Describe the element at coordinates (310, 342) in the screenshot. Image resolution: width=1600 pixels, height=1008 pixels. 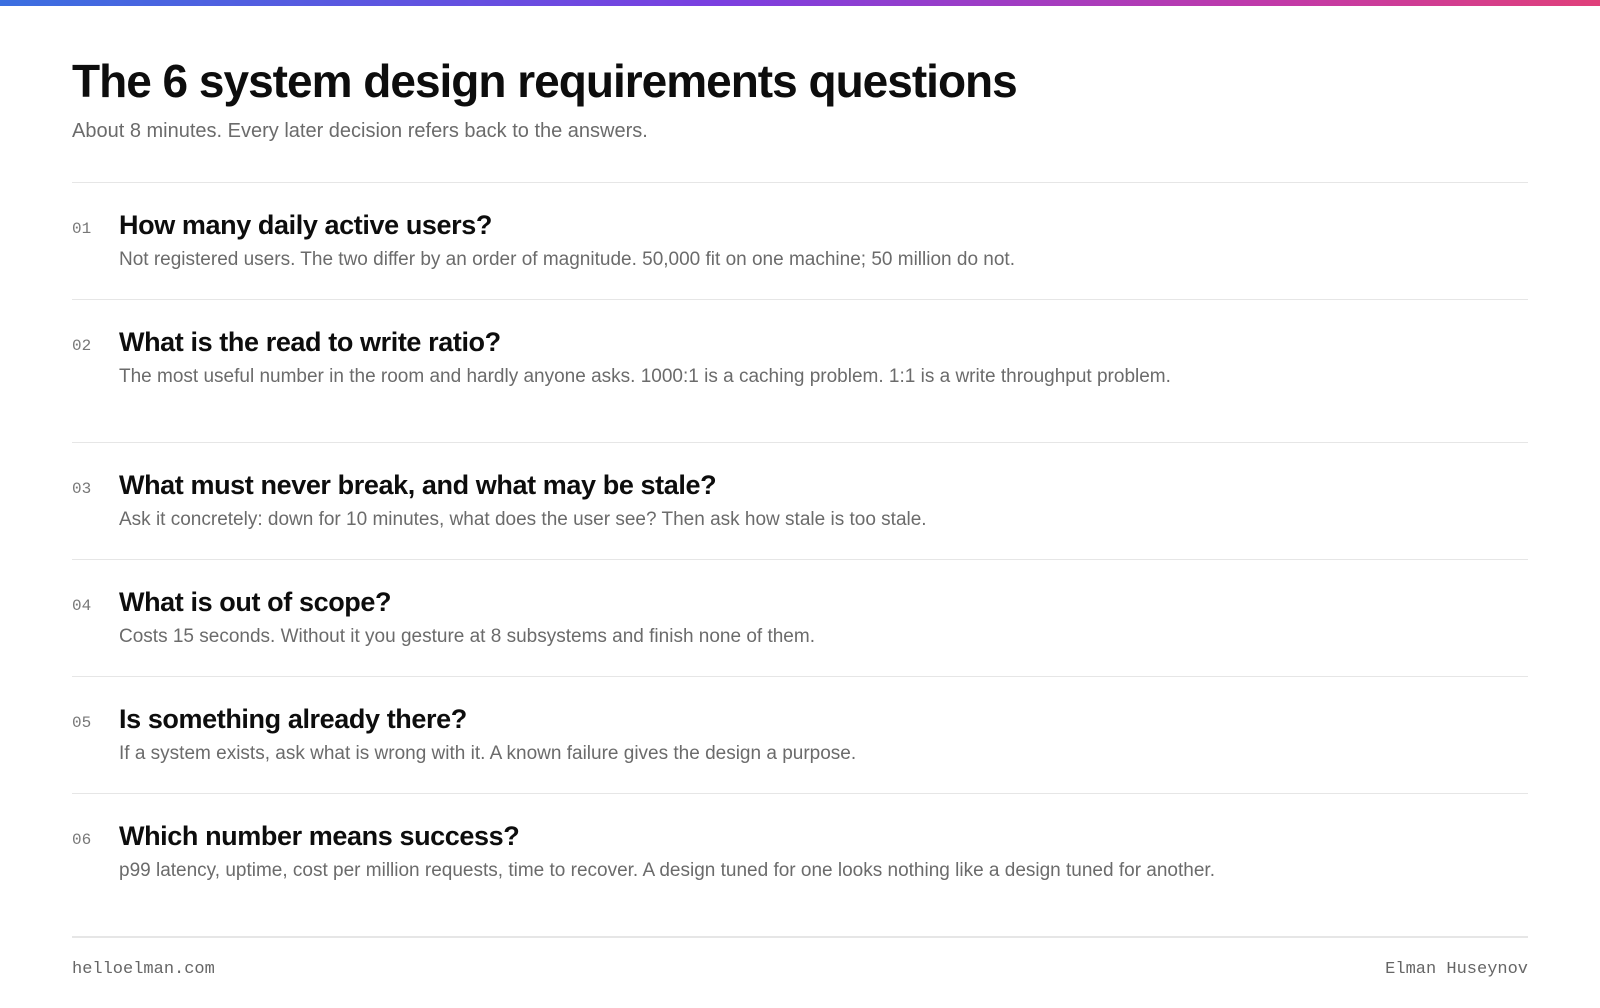
I see `question-title: What is the read to write ratio?` at that location.